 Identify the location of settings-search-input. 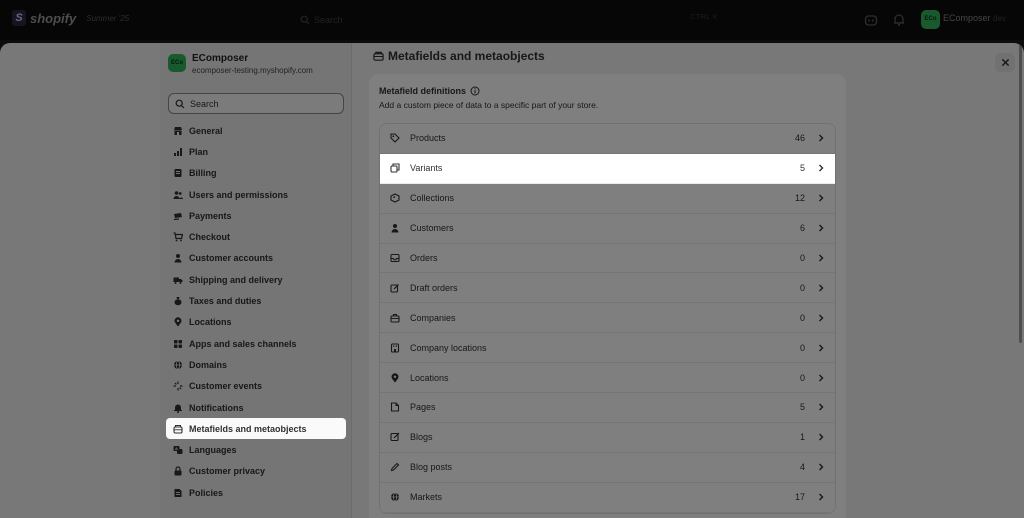
(260, 103).